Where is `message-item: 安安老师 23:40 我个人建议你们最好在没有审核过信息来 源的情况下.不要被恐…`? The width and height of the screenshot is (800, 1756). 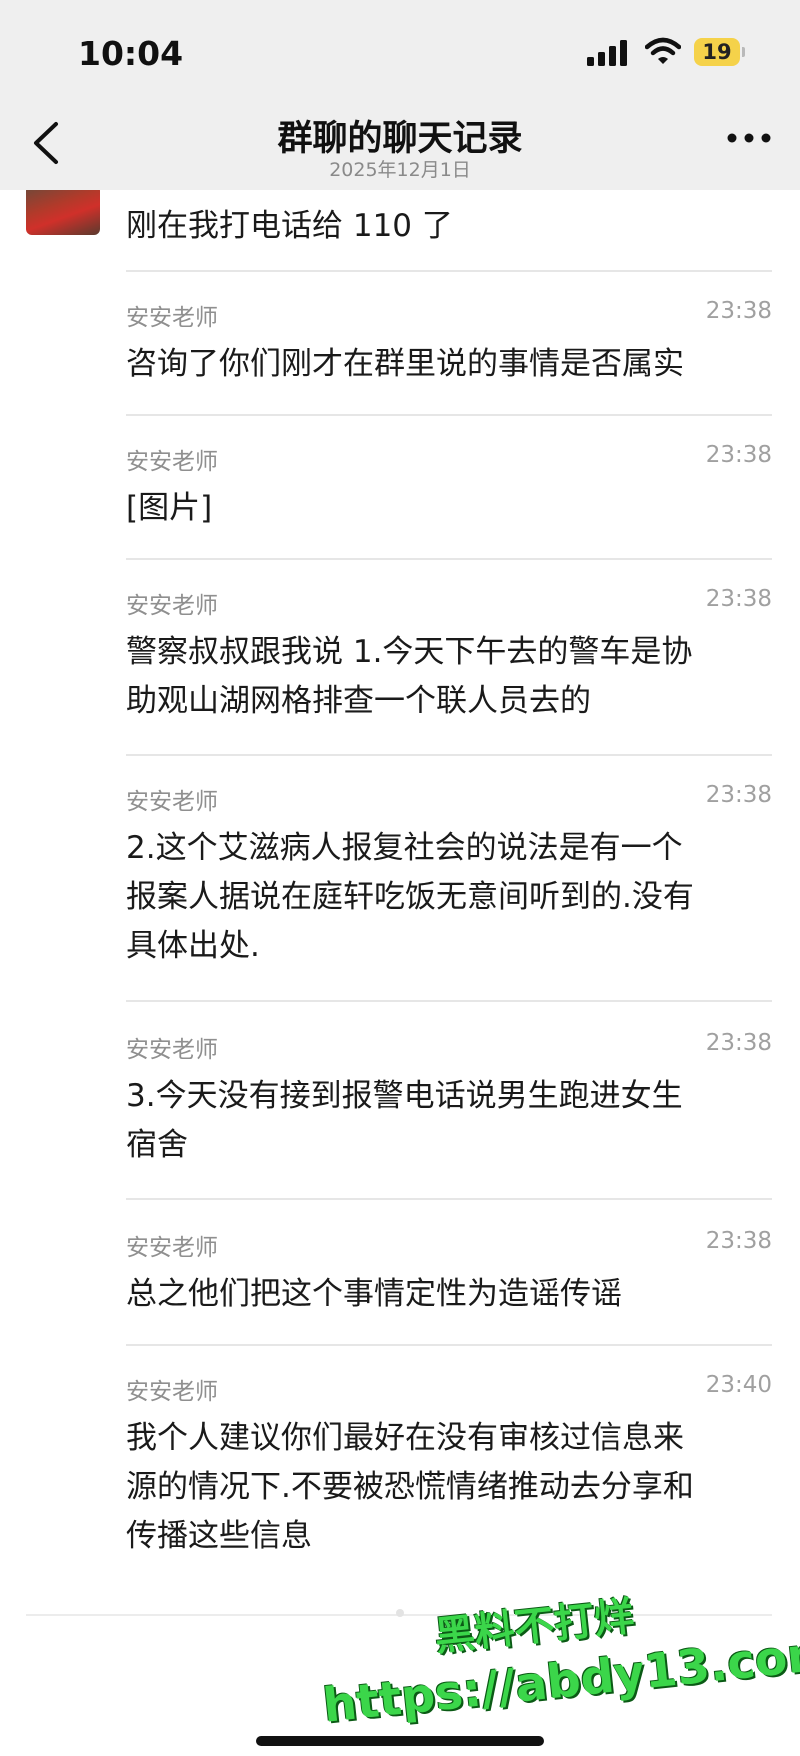 message-item: 安安老师 23:40 我个人建议你们最好在没有审核过信息来 源的情况下.不要被恐… is located at coordinates (449, 1466).